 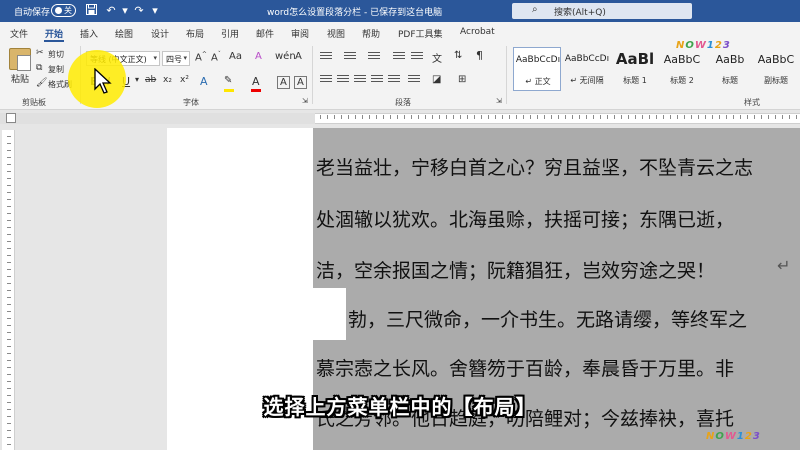 I want to click on align-left-icon, so click(x=326, y=80).